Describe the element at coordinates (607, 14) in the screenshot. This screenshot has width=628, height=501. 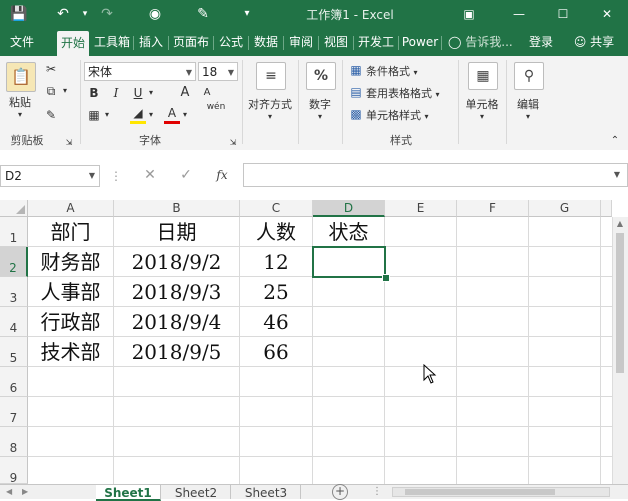
I see `close-icon: ✕` at that location.